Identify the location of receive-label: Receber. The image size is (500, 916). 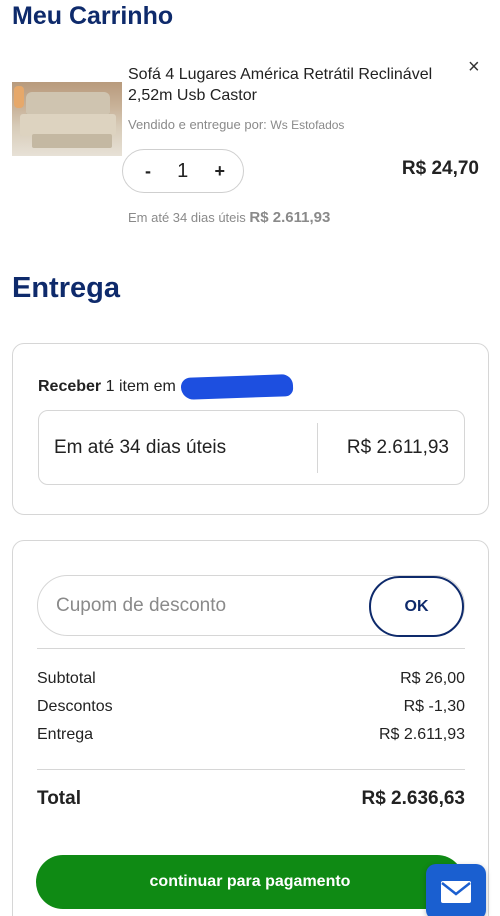
(70, 386).